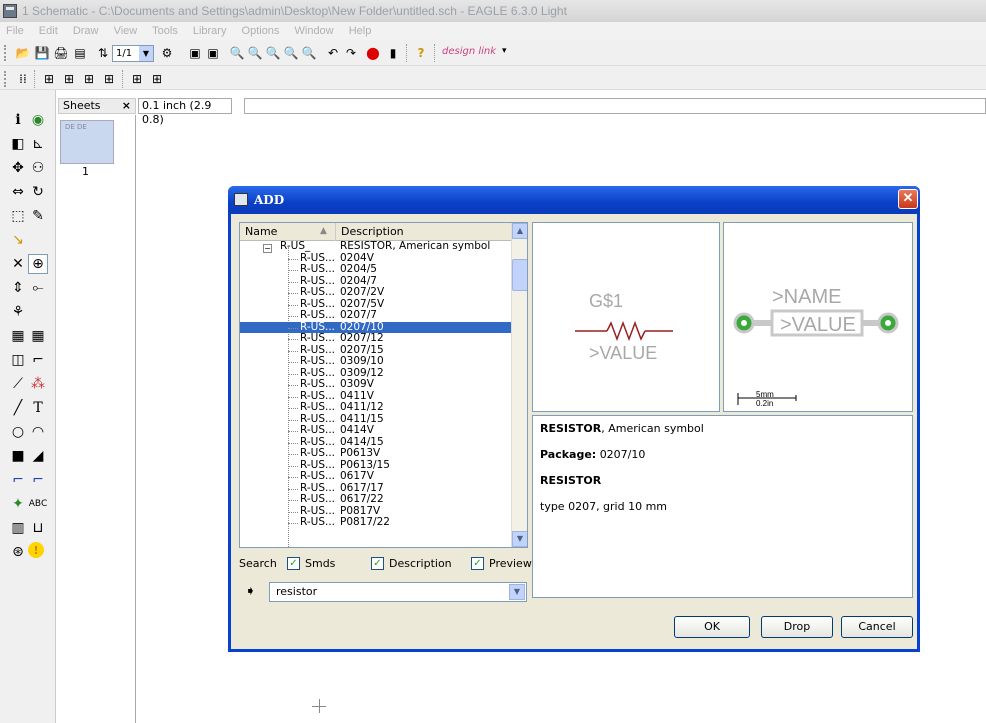 This screenshot has width=986, height=723. I want to click on mark-icon: ⊾, so click(38, 144).